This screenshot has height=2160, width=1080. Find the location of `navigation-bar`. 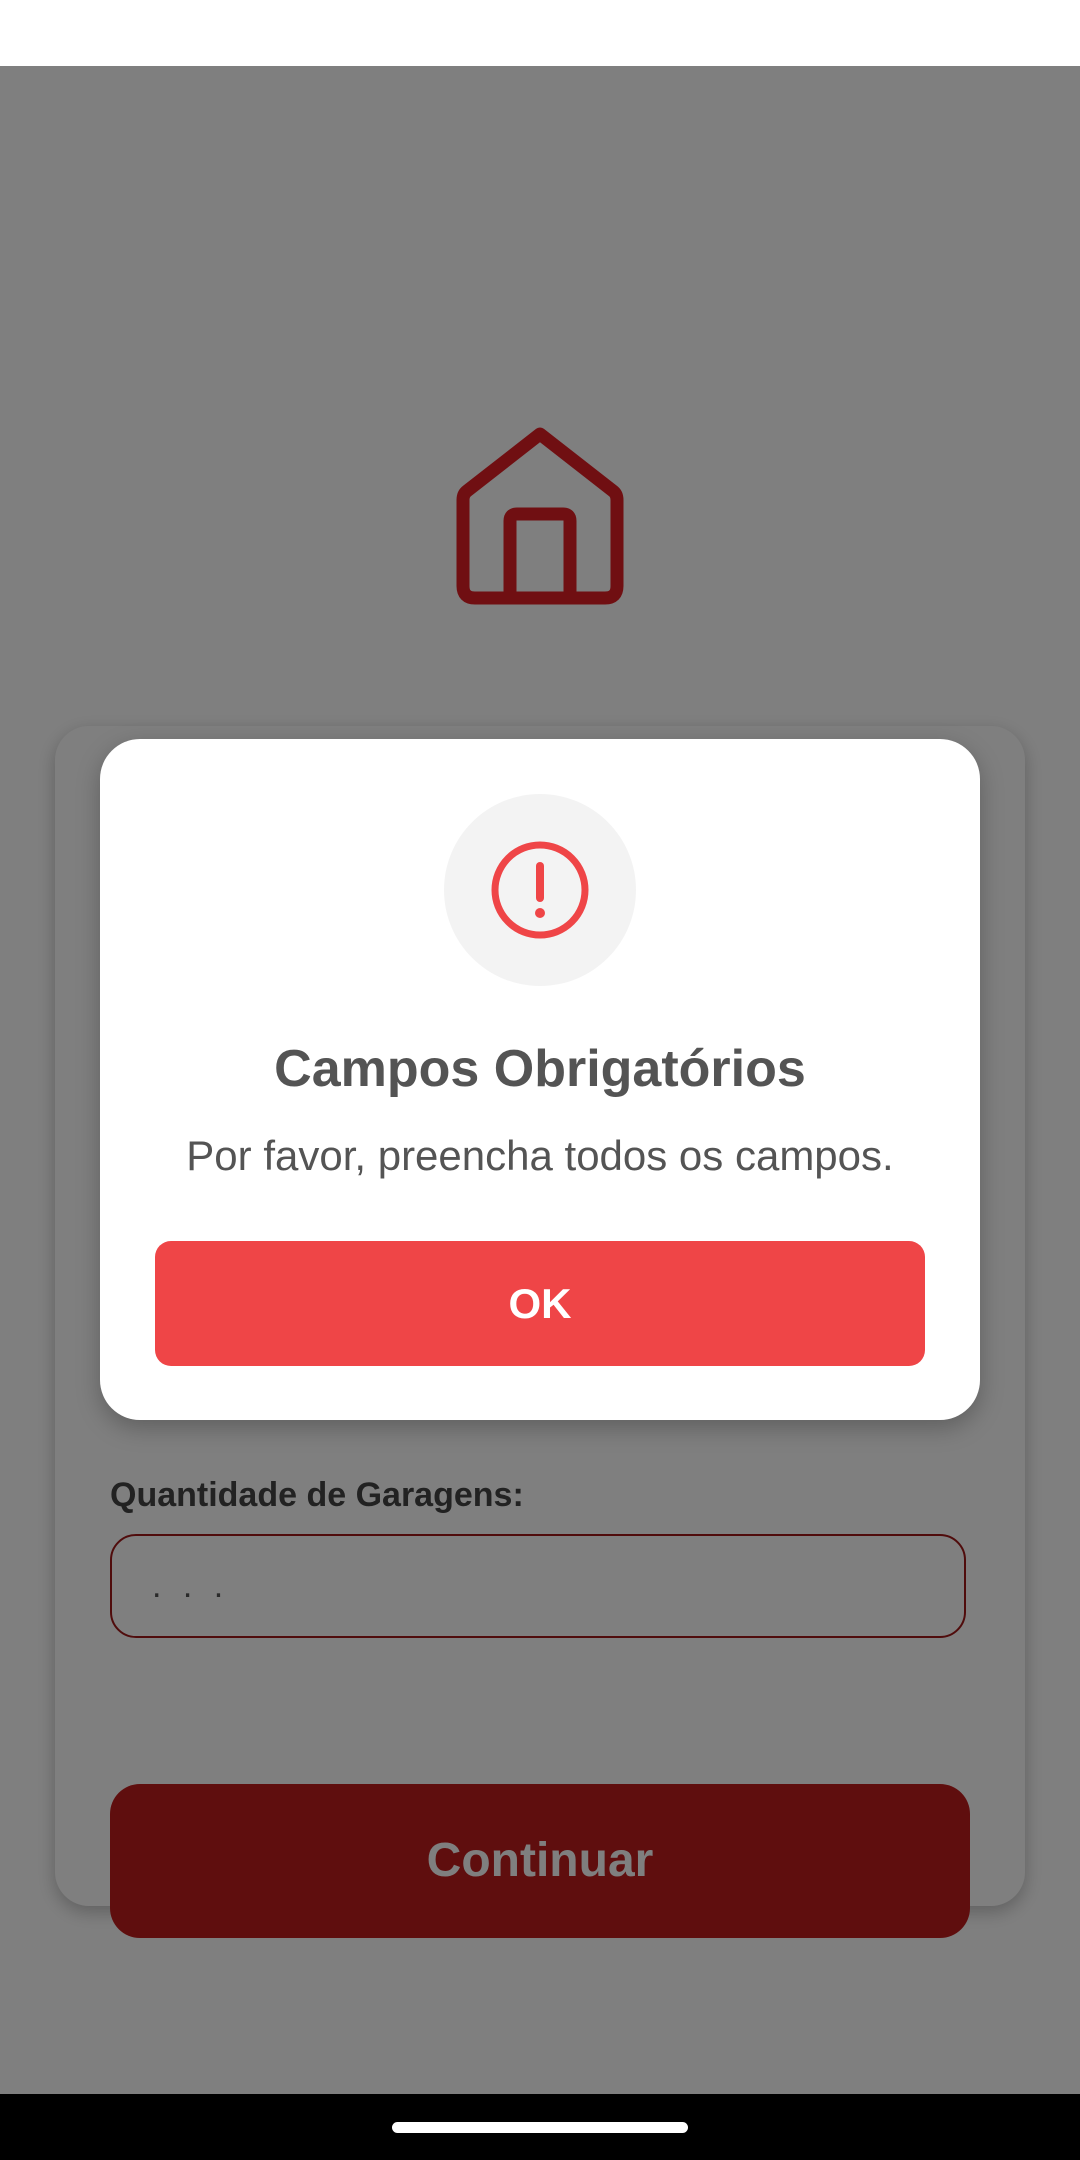

navigation-bar is located at coordinates (540, 2127).